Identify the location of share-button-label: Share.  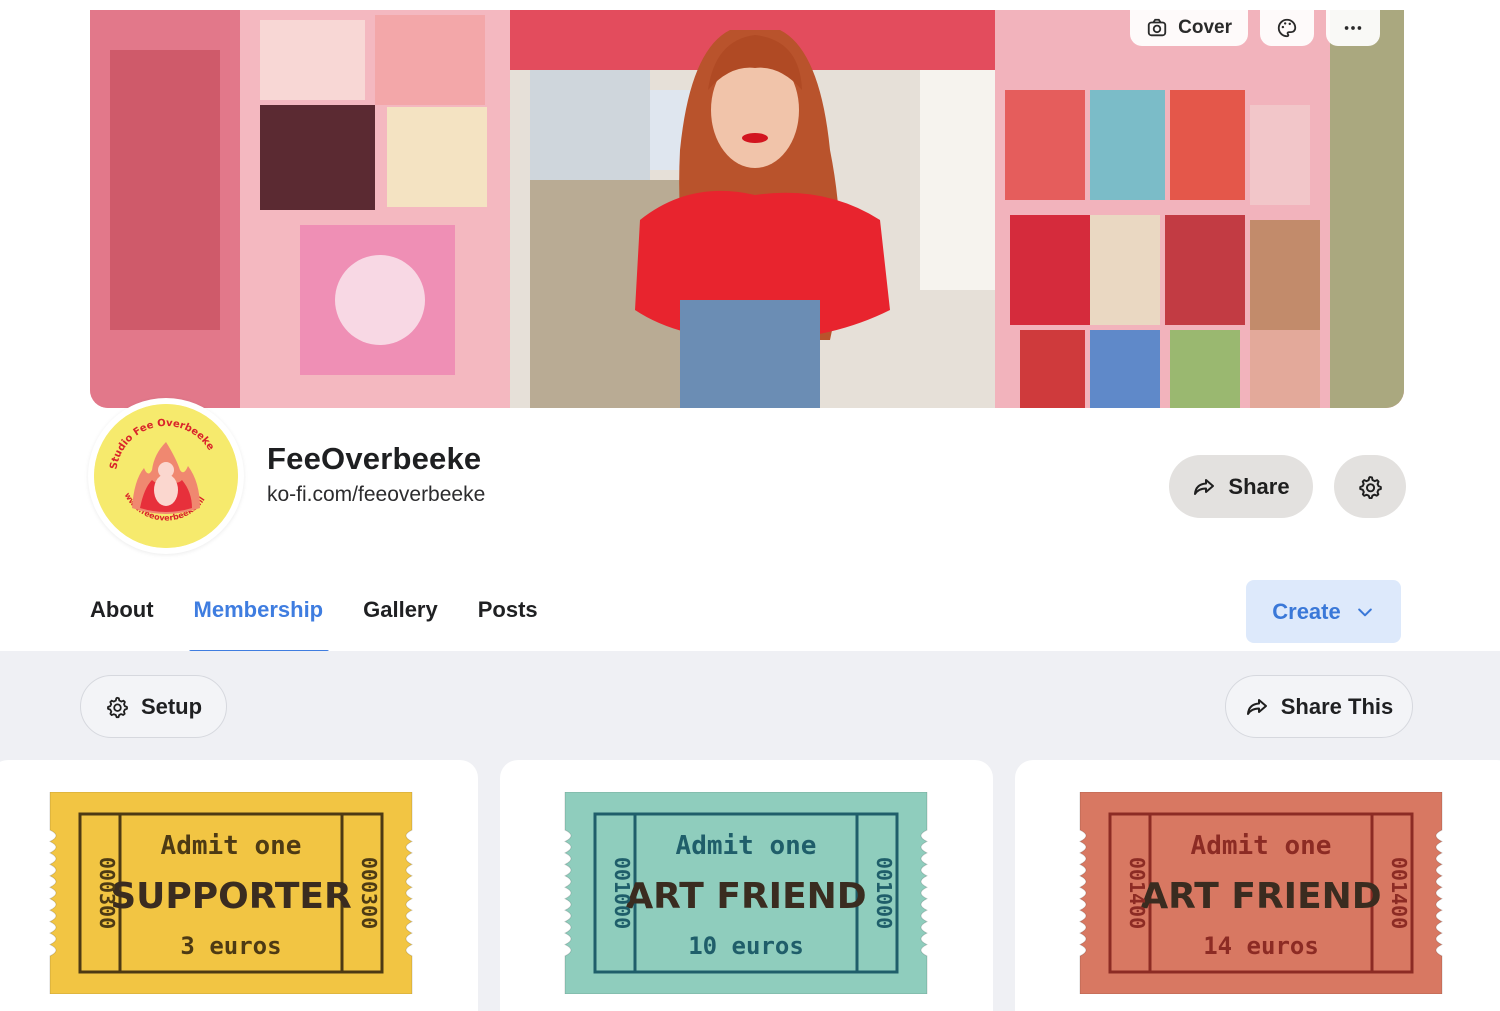
(1259, 486).